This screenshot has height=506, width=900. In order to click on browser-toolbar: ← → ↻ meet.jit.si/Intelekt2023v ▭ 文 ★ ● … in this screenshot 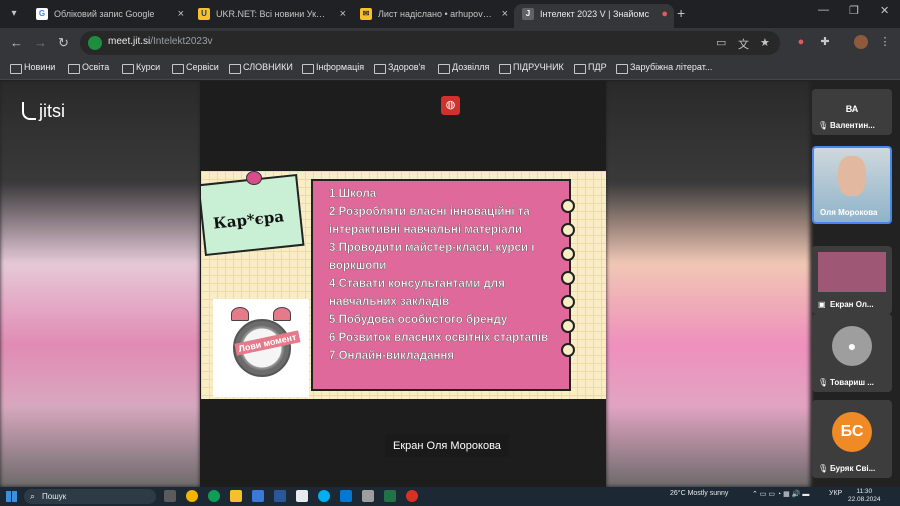, I will do `click(450, 43)`.